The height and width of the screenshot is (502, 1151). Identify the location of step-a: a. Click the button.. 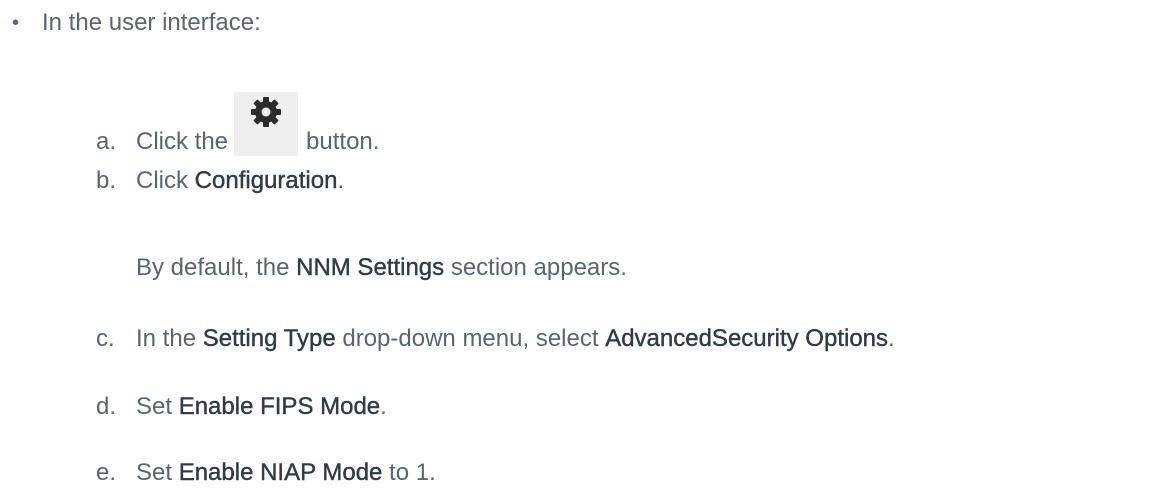
(237, 124).